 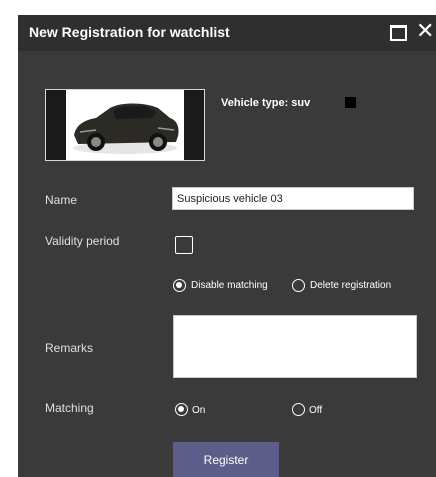 What do you see at coordinates (69, 408) in the screenshot?
I see `matching-label: Matching` at bounding box center [69, 408].